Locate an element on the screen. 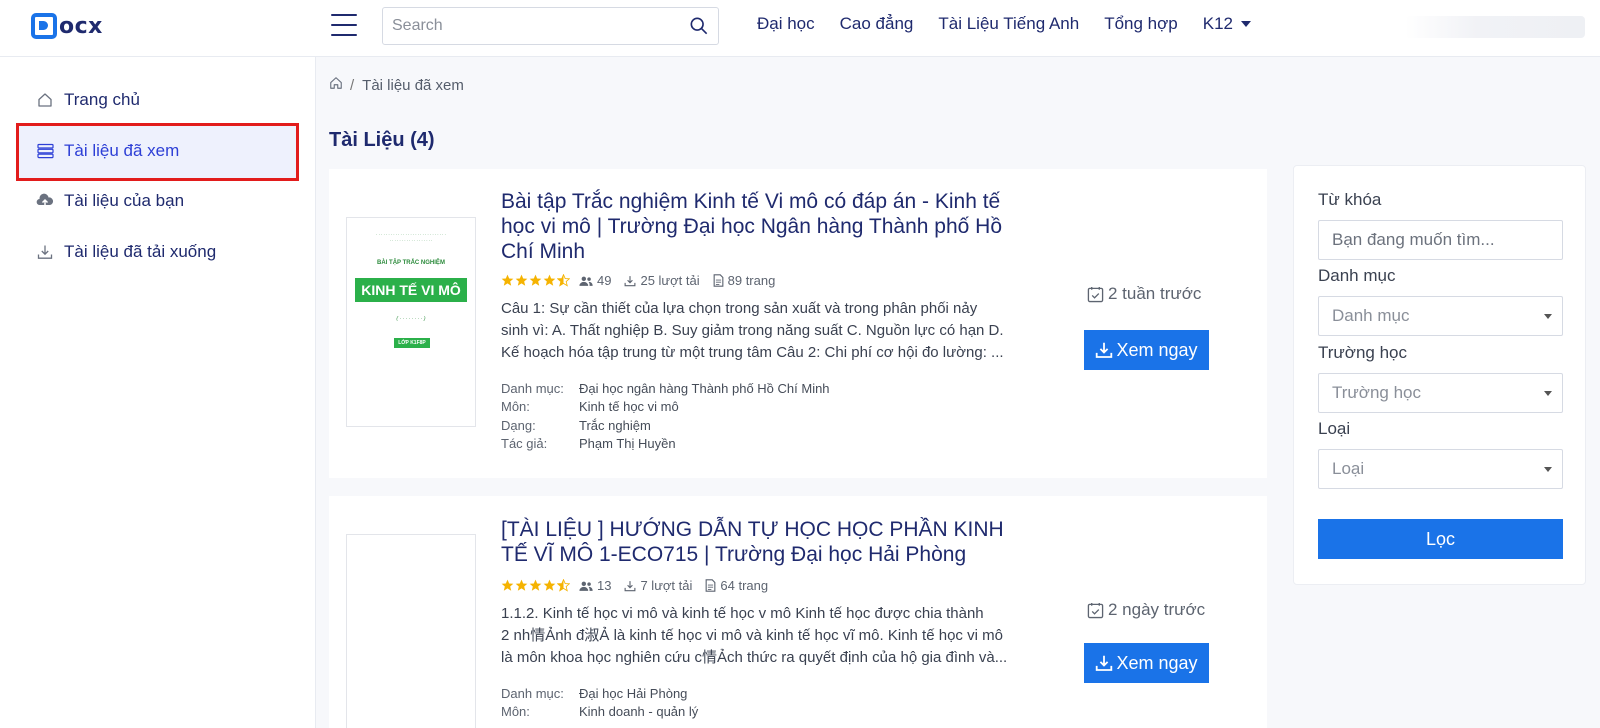 This screenshot has height=728, width=1600. category-select: Danh mục is located at coordinates (1440, 316).